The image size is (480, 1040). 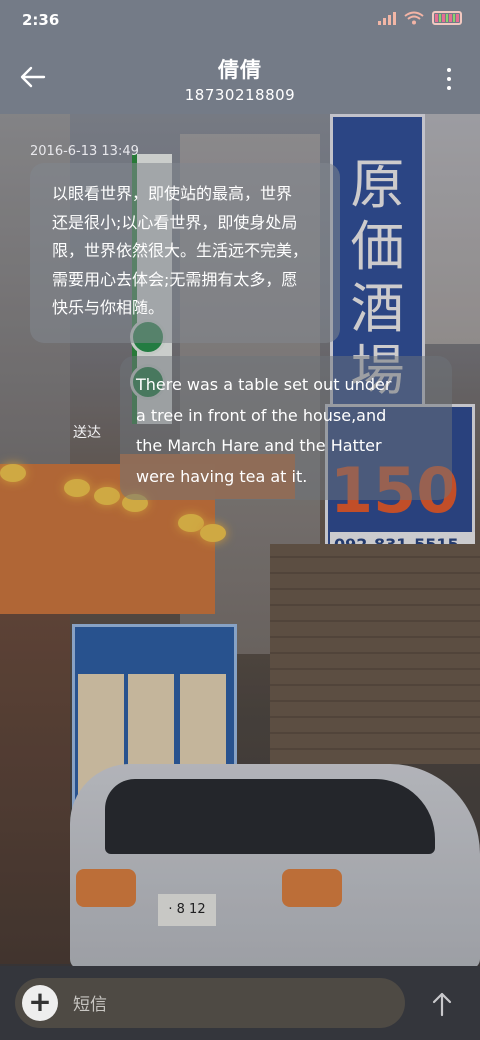 I want to click on status-icons, so click(x=420, y=18).